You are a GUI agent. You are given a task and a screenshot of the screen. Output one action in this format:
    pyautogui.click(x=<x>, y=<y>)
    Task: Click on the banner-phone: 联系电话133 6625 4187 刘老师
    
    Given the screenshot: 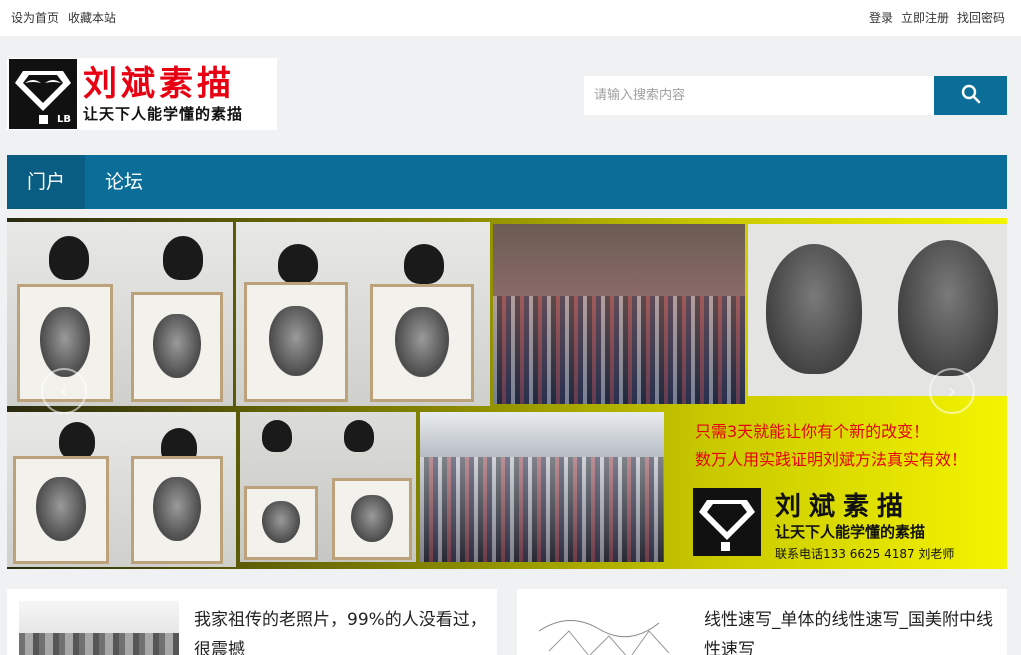 What is the action you would take?
    pyautogui.click(x=865, y=554)
    